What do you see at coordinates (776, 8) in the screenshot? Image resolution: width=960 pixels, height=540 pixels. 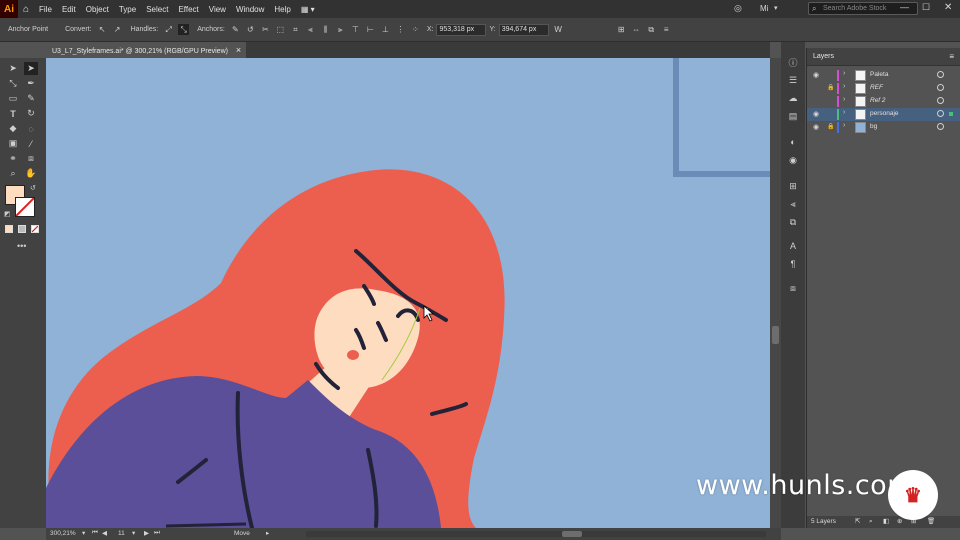 I see `chevron-down-icon: ▾` at bounding box center [776, 8].